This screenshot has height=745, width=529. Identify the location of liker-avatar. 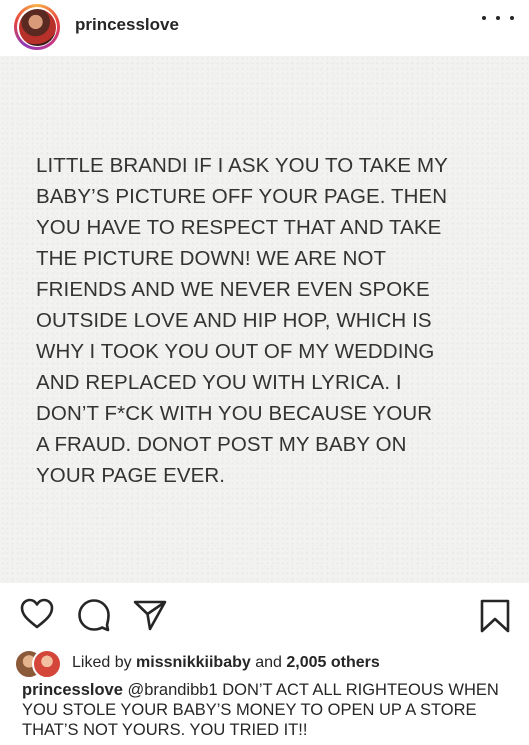
(47, 664).